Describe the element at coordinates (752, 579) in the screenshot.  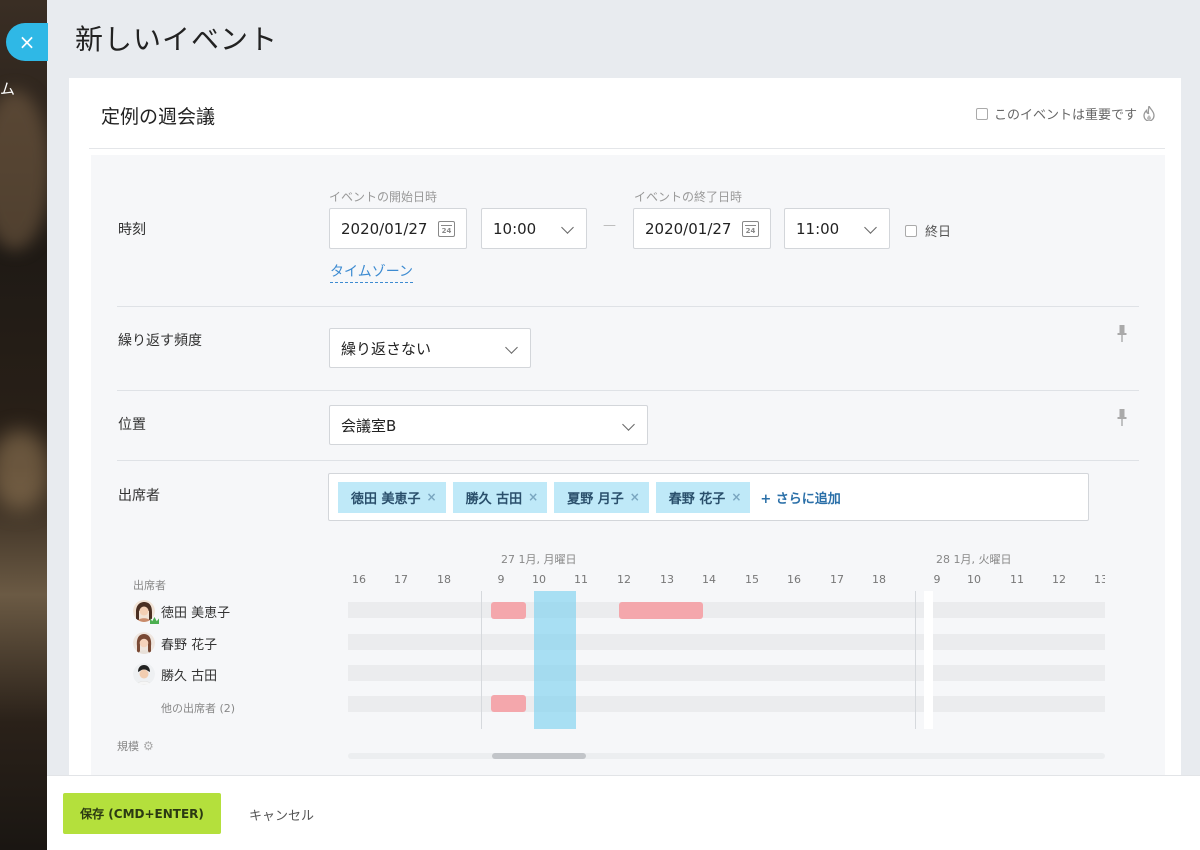
I see `hour-label: 15` at that location.